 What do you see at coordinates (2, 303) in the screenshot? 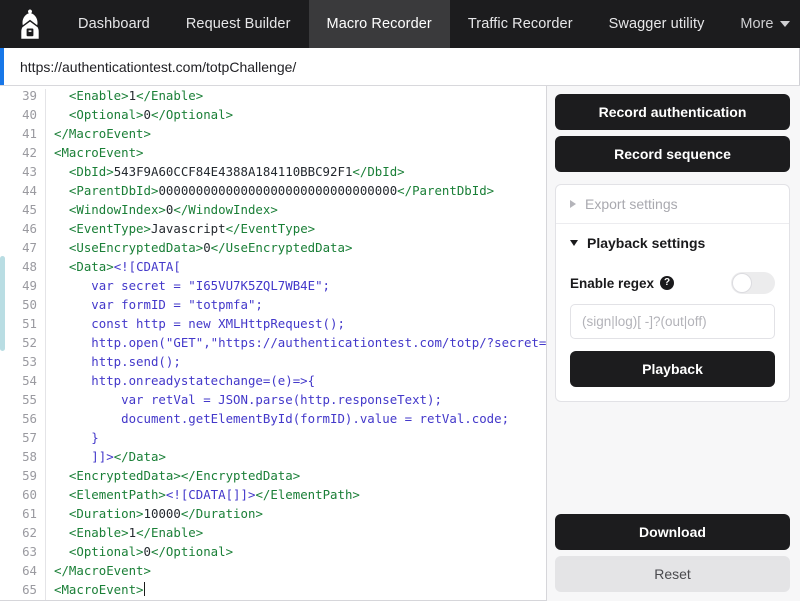
I see `scrollbar-thumb` at bounding box center [2, 303].